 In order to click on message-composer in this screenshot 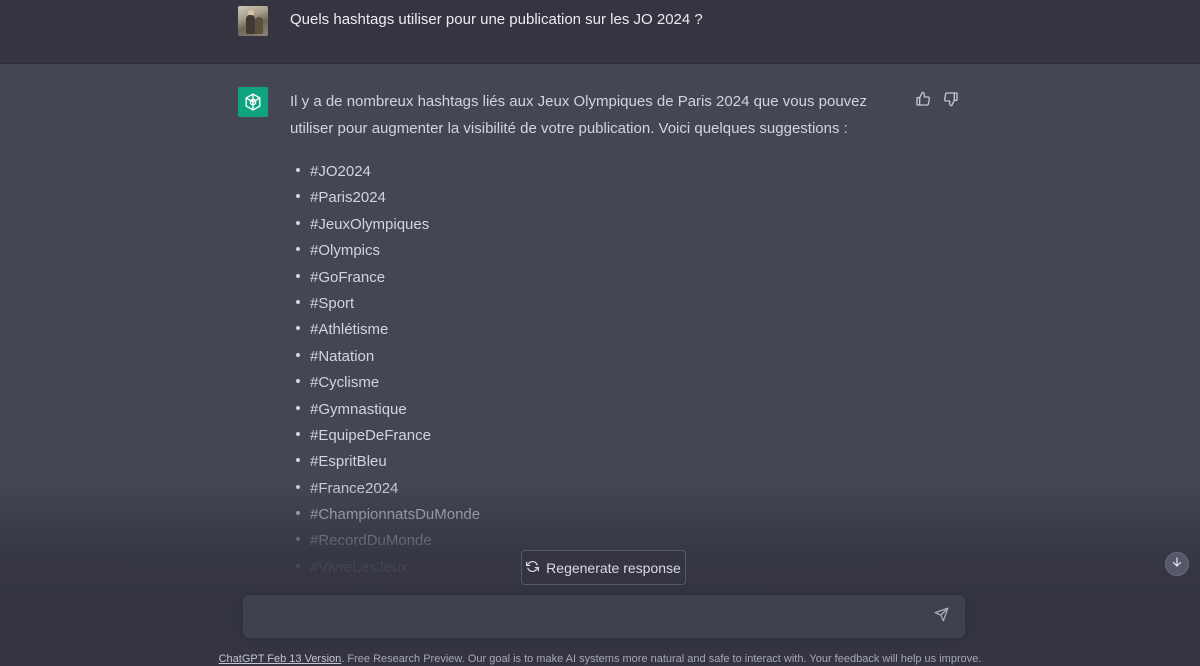, I will do `click(604, 616)`.